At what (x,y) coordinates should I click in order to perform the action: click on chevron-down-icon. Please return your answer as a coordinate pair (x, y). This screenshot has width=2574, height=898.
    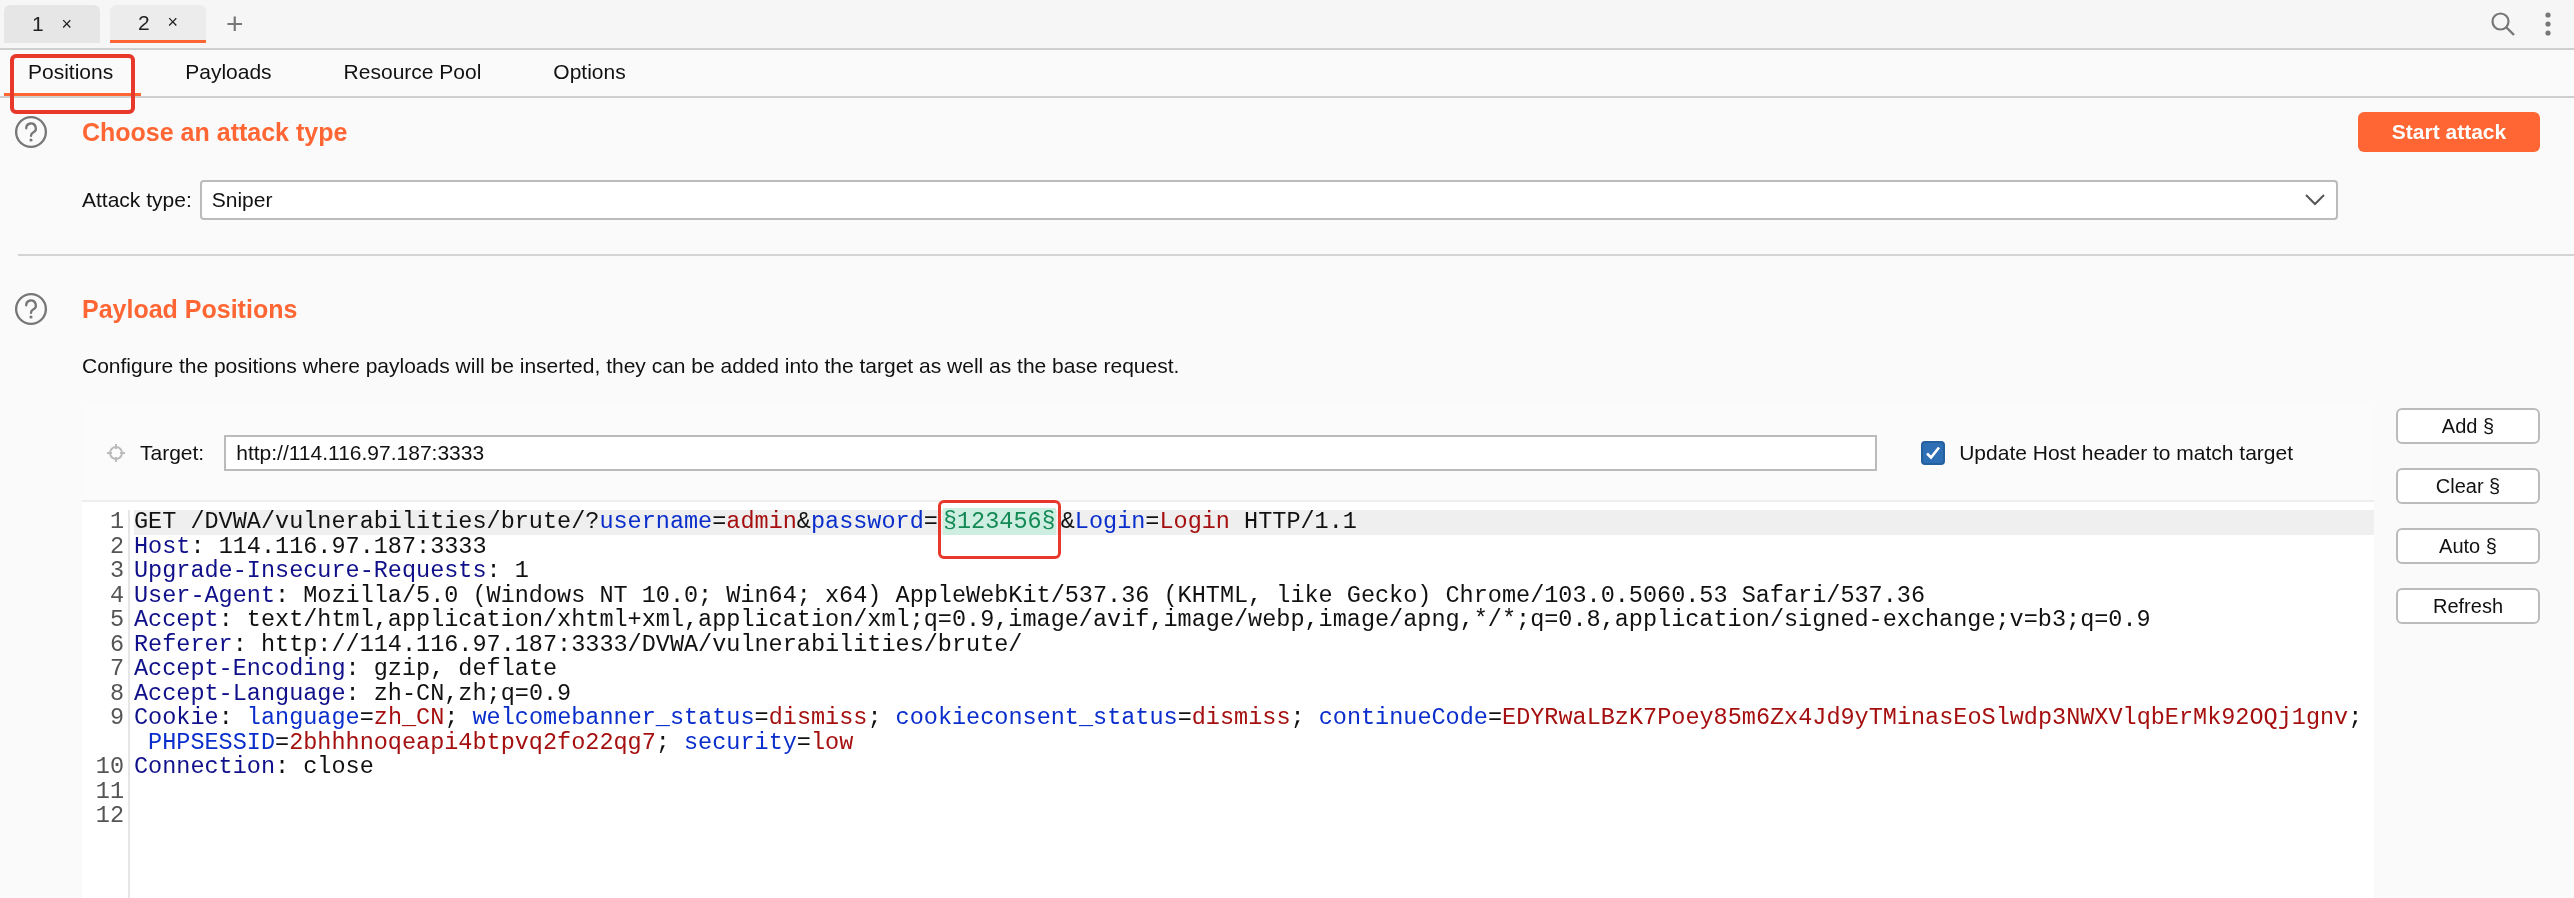
    Looking at the image, I should click on (2315, 200).